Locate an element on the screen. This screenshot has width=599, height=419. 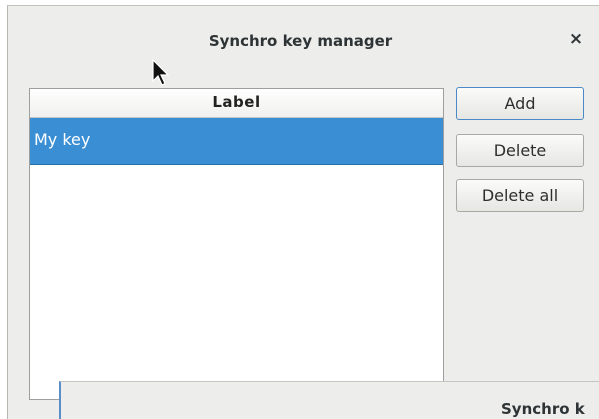
second-dialog-title: Synchro k is located at coordinates (543, 409).